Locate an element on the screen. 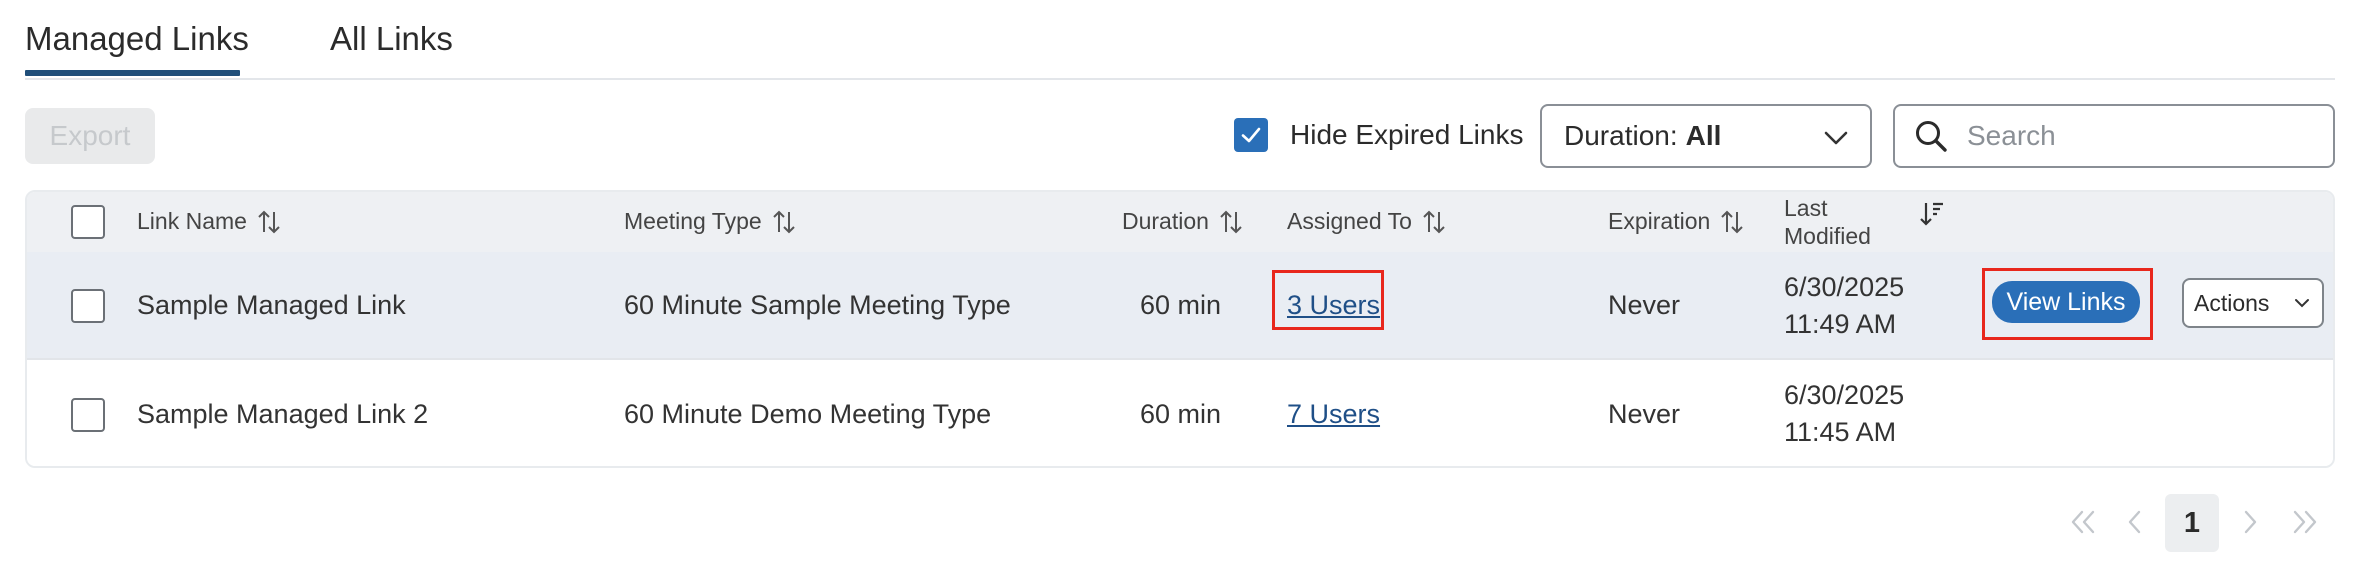 The width and height of the screenshot is (2360, 568). hide-expired-checkbox is located at coordinates (1251, 135).